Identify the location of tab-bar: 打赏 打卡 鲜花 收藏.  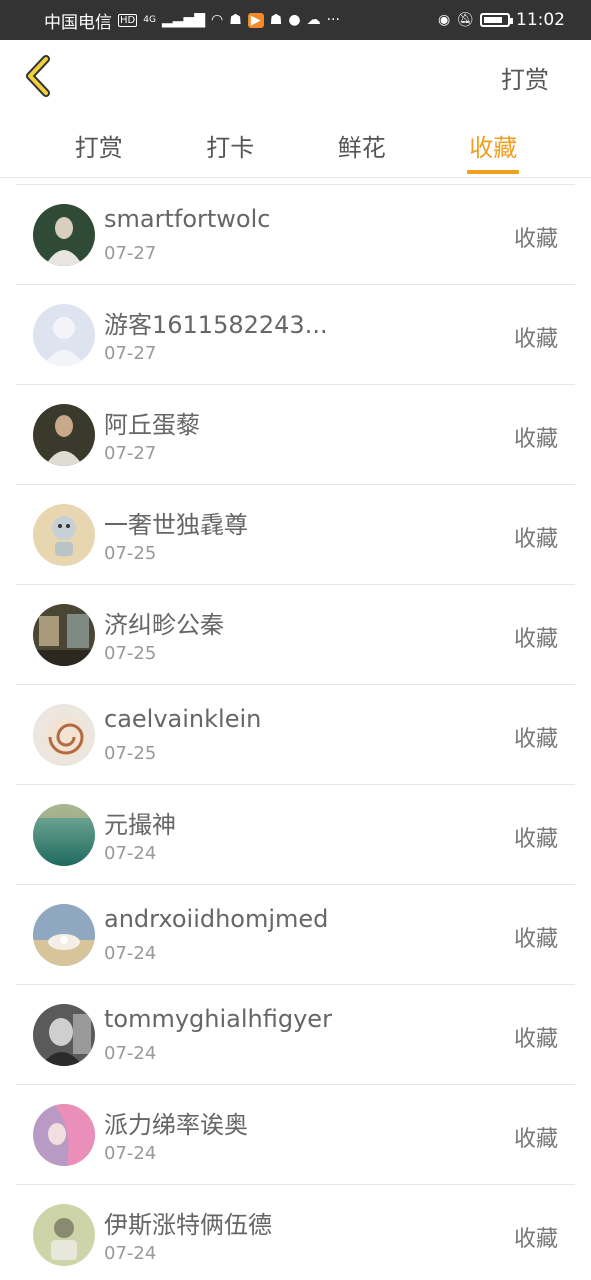
(295, 145).